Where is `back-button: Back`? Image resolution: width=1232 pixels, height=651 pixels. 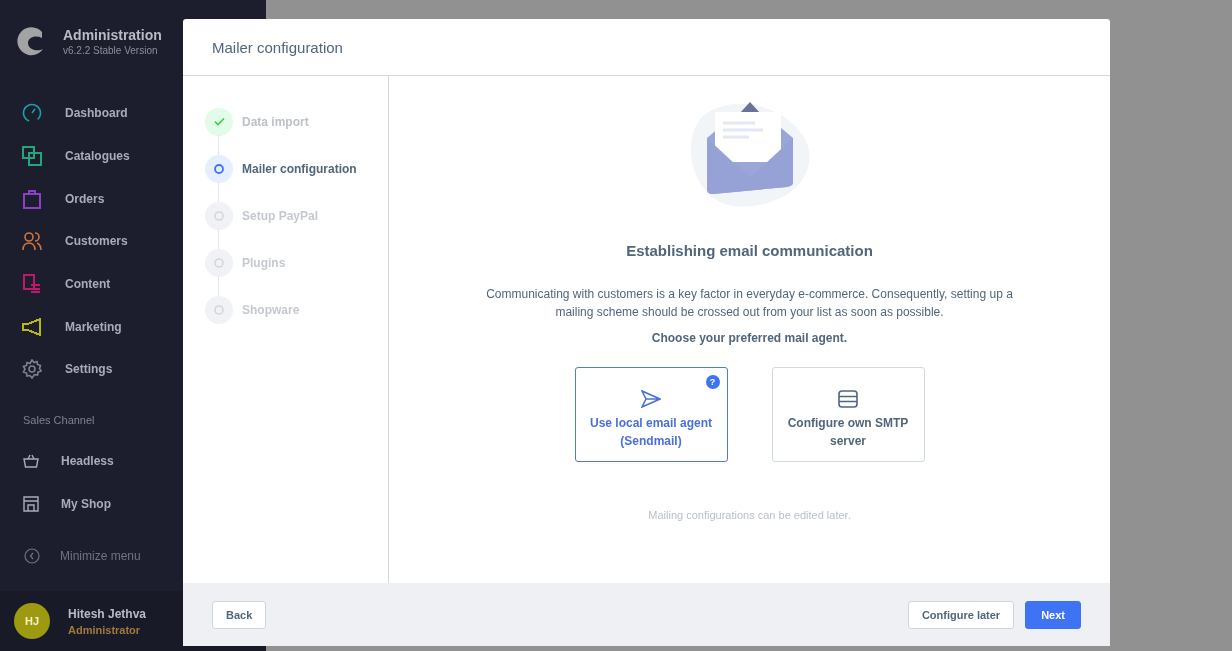
back-button: Back is located at coordinates (239, 614).